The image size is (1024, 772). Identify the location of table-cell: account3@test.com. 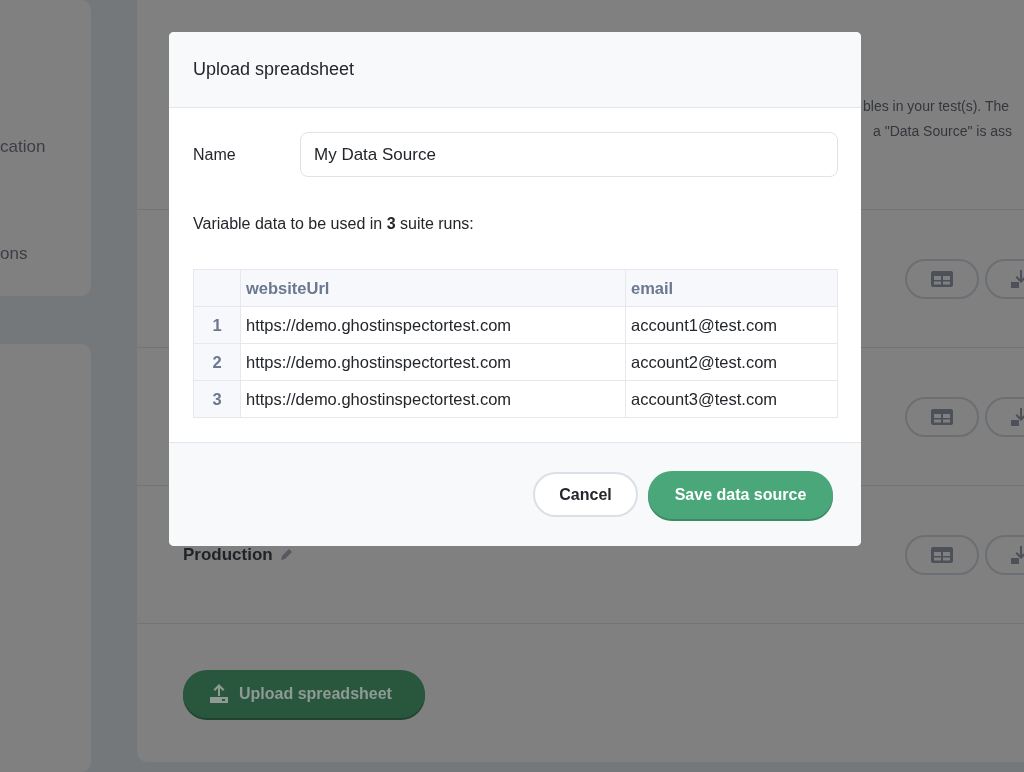
(731, 399).